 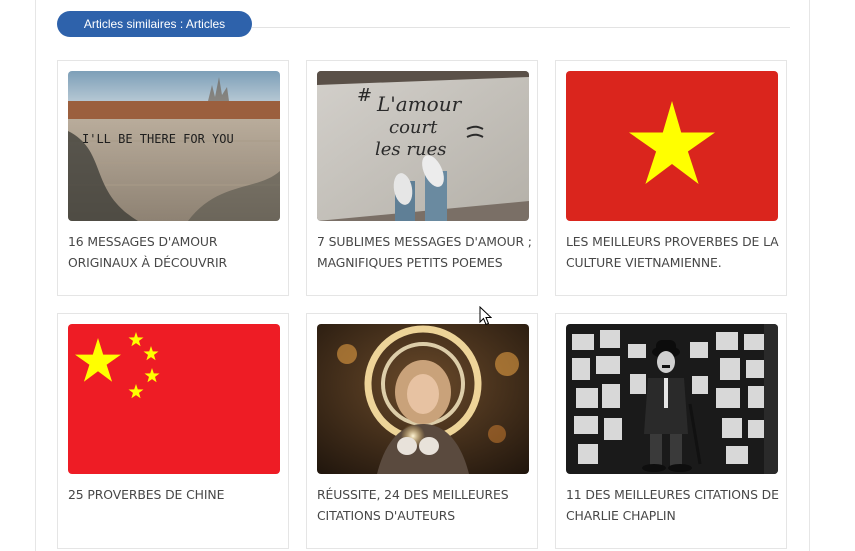 I want to click on street-text-3: les rues, so click(x=410, y=149).